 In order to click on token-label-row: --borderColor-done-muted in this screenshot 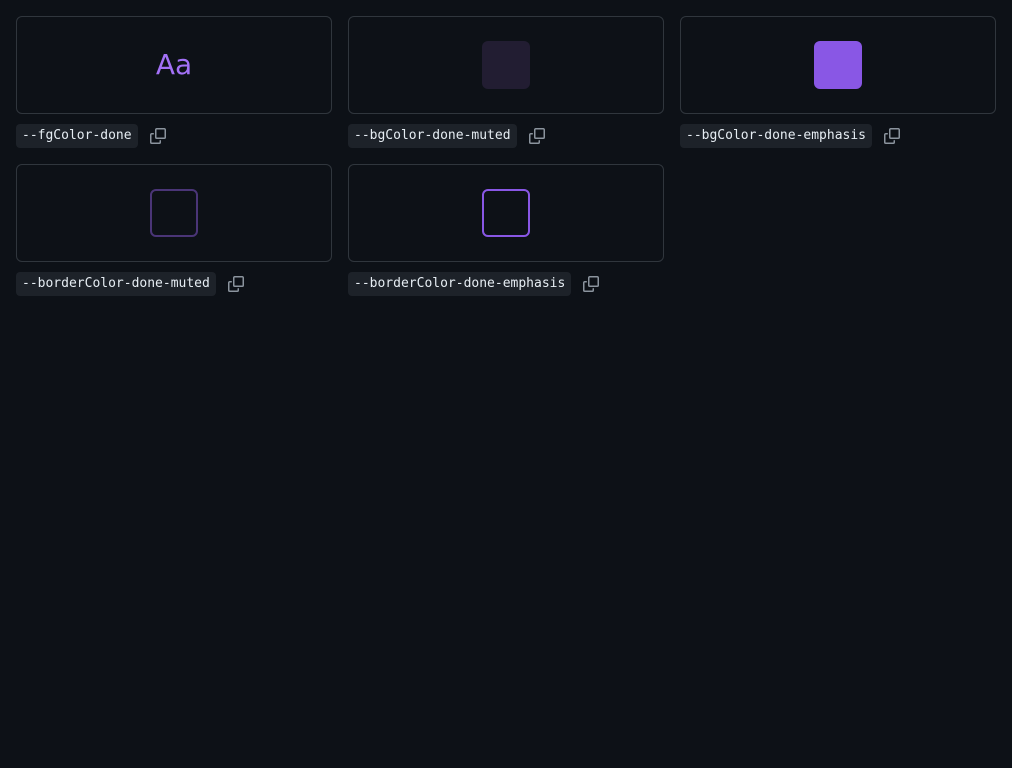, I will do `click(174, 284)`.